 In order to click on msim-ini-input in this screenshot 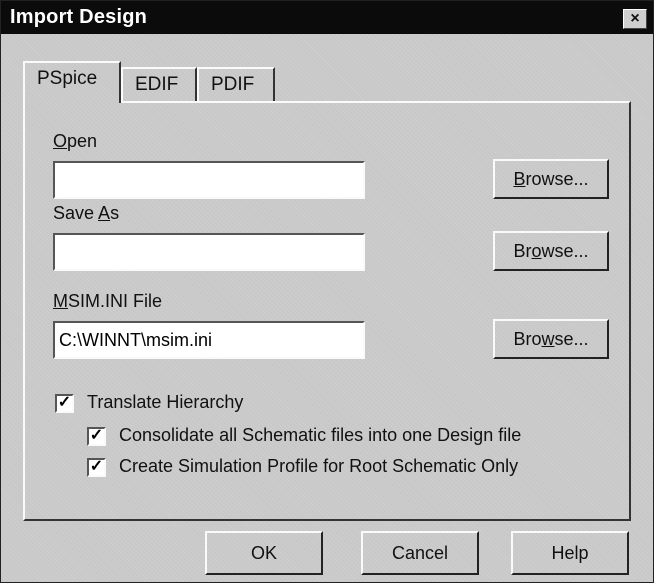, I will do `click(209, 340)`.